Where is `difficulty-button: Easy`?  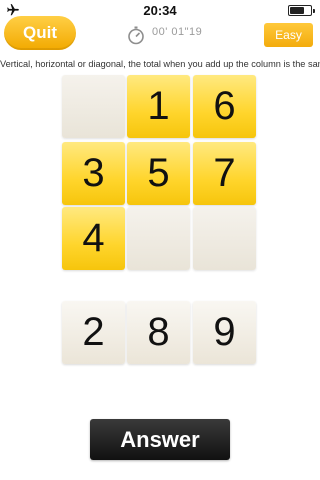 difficulty-button: Easy is located at coordinates (288, 35).